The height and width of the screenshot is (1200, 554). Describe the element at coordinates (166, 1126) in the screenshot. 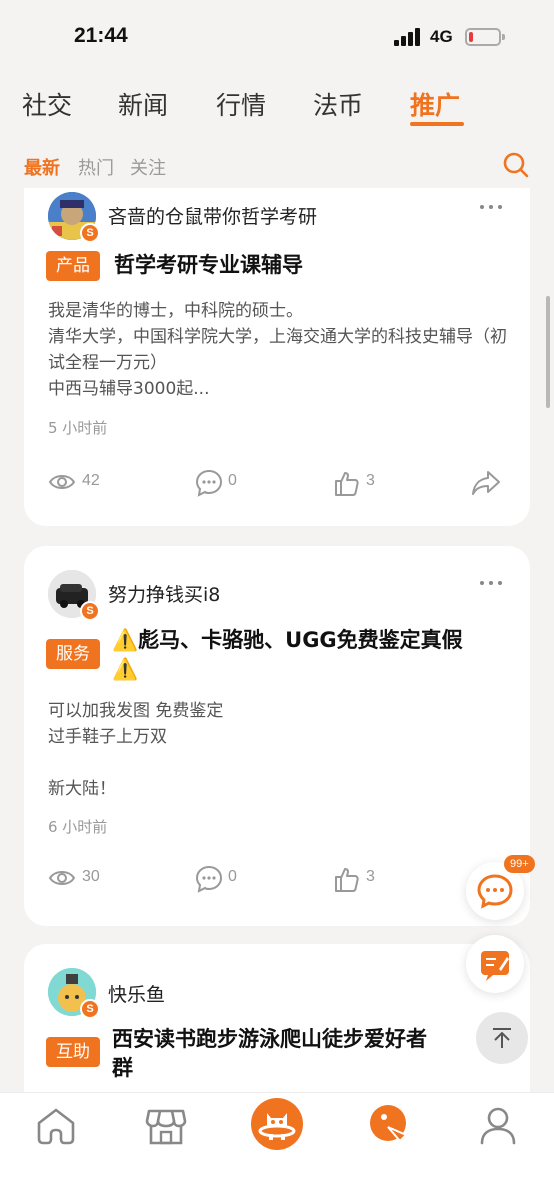

I see `market-icon` at that location.